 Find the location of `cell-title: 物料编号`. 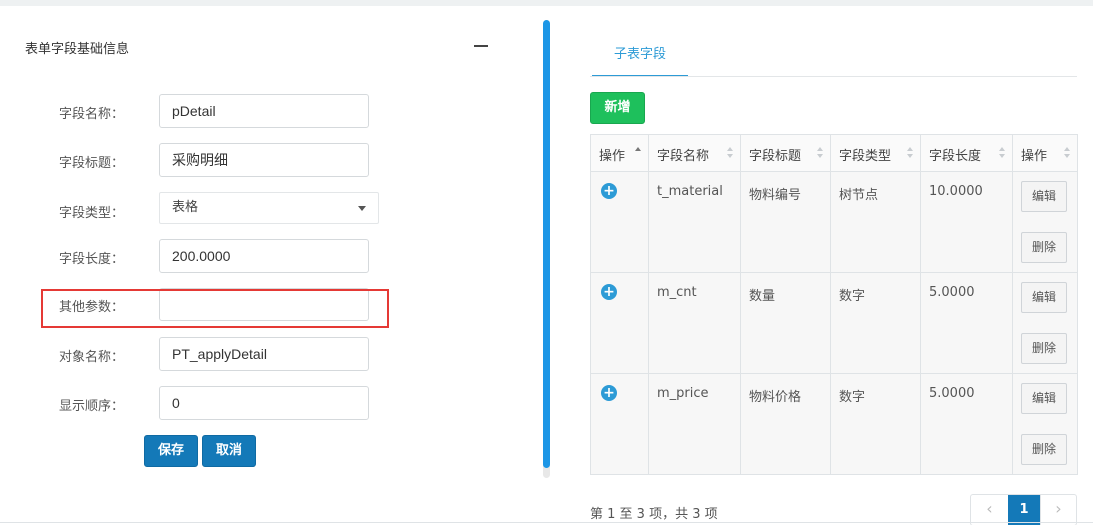

cell-title: 物料编号 is located at coordinates (785, 222).